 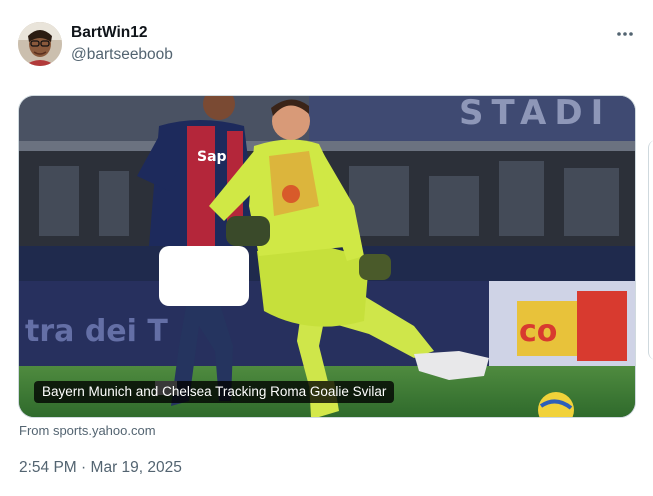 I want to click on more-options-button, so click(x=625, y=34).